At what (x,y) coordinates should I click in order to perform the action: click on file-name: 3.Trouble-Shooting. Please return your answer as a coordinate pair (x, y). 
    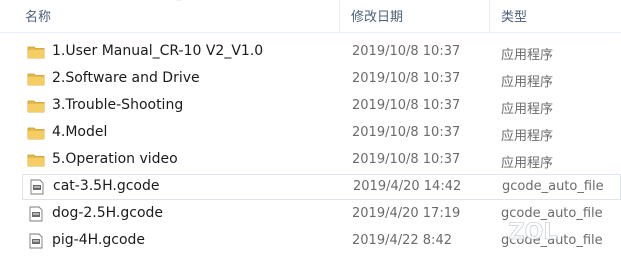
    Looking at the image, I should click on (118, 105).